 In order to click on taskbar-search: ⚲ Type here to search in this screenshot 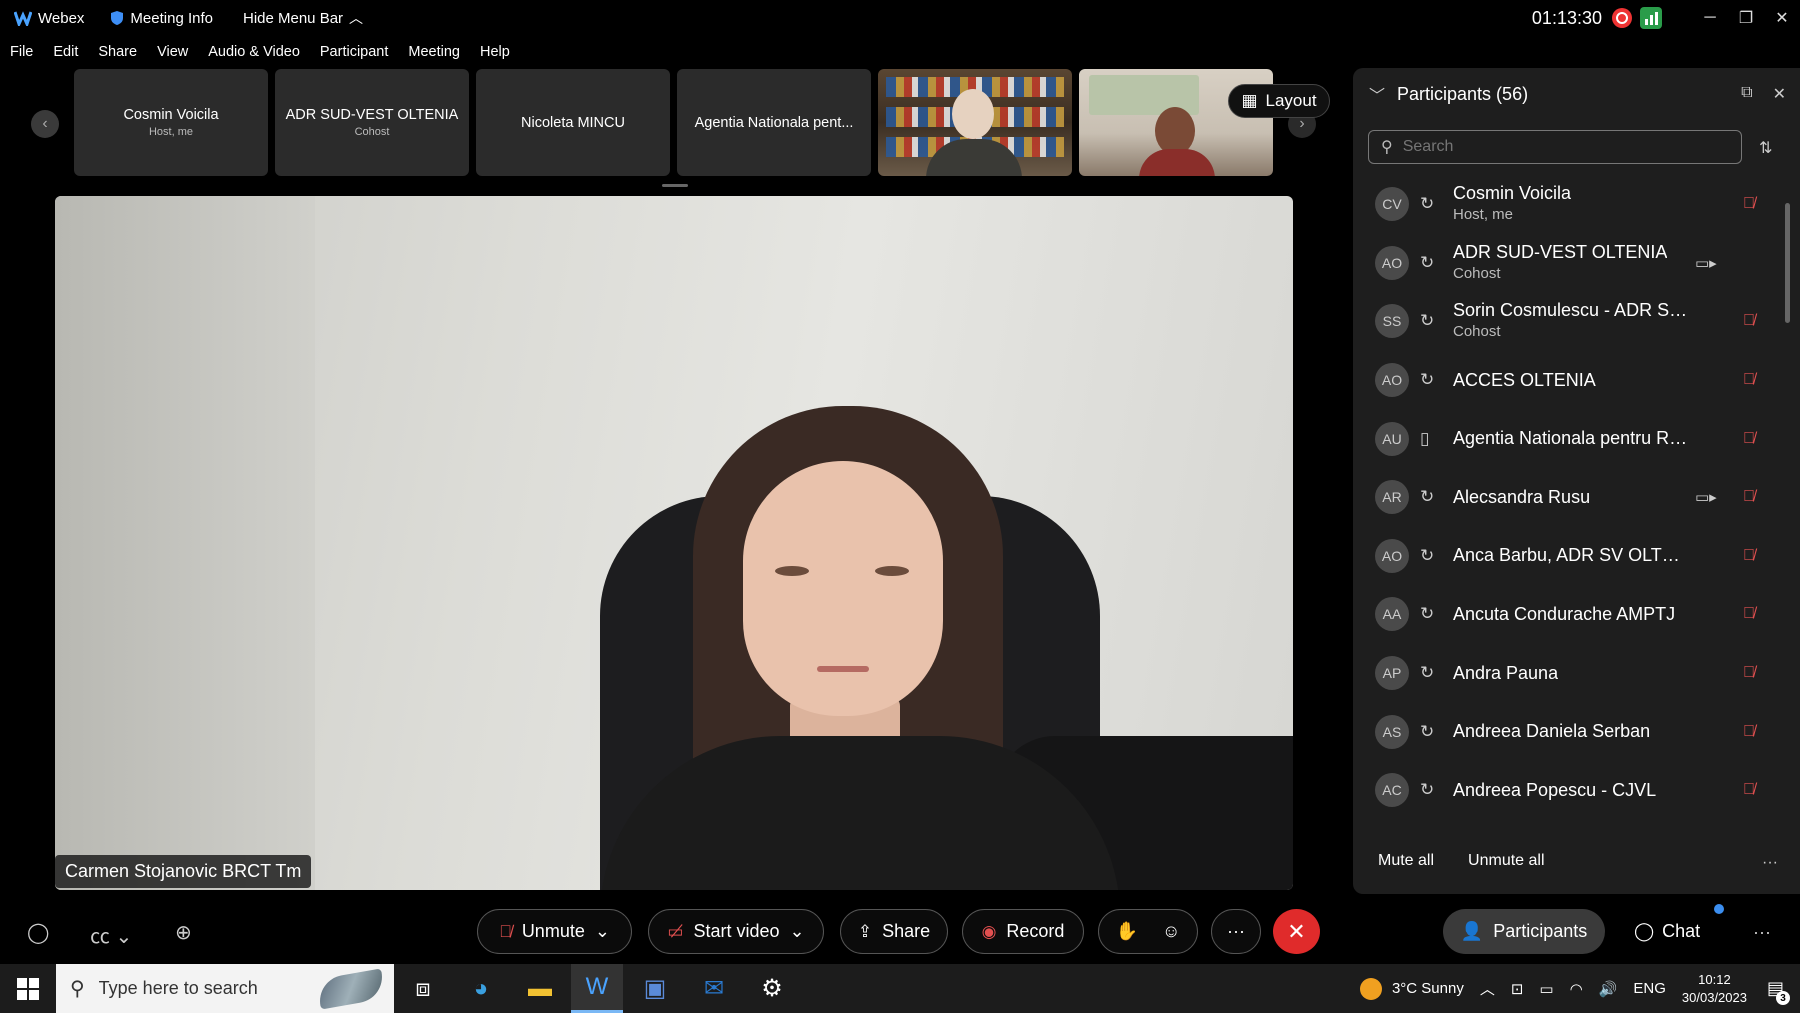, I will do `click(225, 988)`.